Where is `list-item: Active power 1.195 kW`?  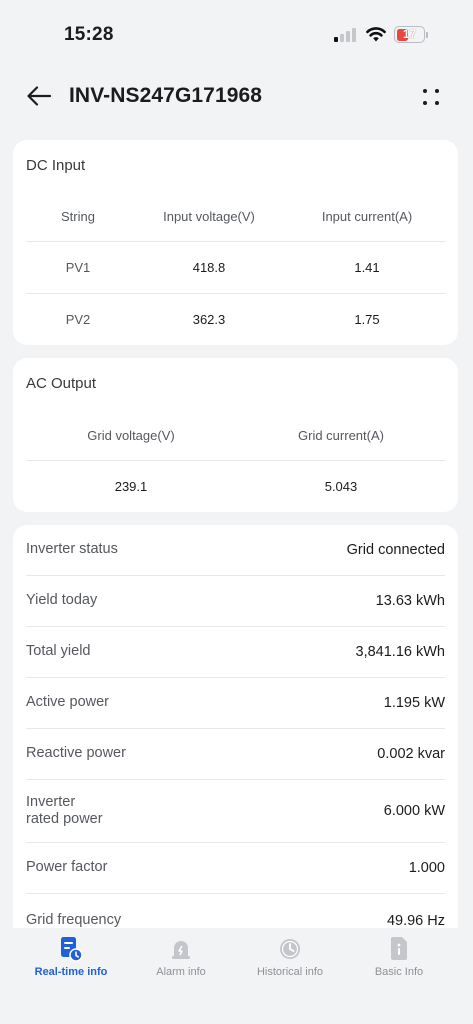 list-item: Active power 1.195 kW is located at coordinates (235, 703).